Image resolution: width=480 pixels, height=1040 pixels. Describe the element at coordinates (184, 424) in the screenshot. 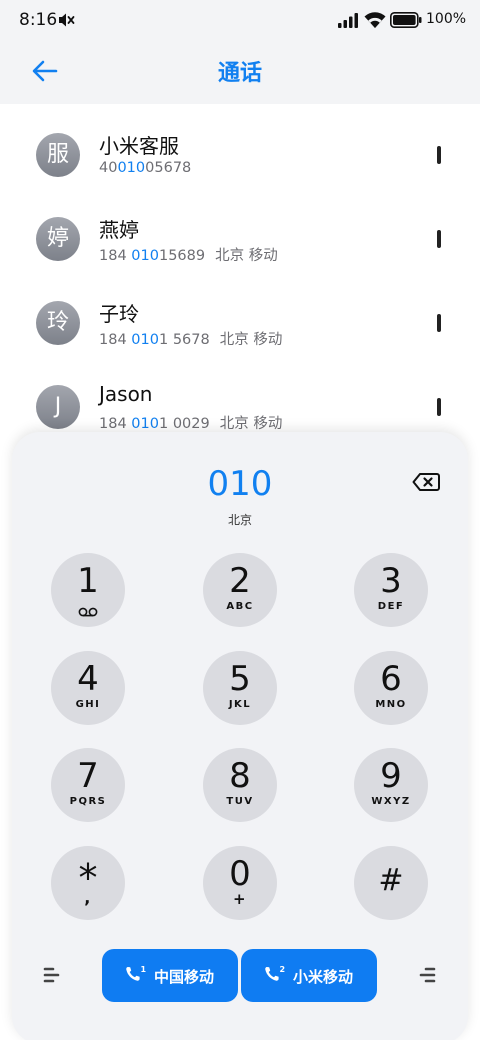

I see `number-suffix: 1 0029` at that location.